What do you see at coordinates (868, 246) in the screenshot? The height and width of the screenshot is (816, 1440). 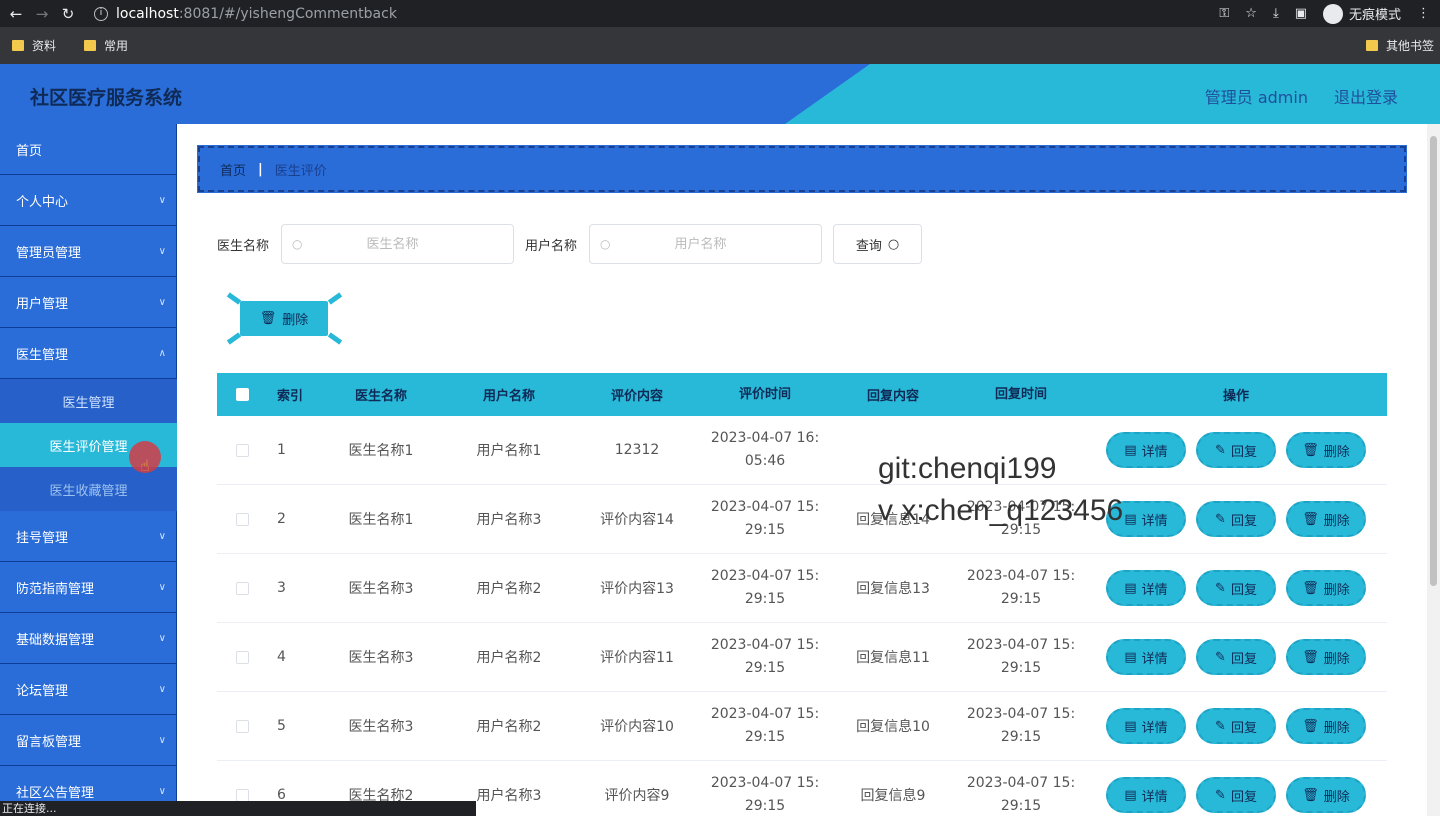 I see `query-label: 查询` at bounding box center [868, 246].